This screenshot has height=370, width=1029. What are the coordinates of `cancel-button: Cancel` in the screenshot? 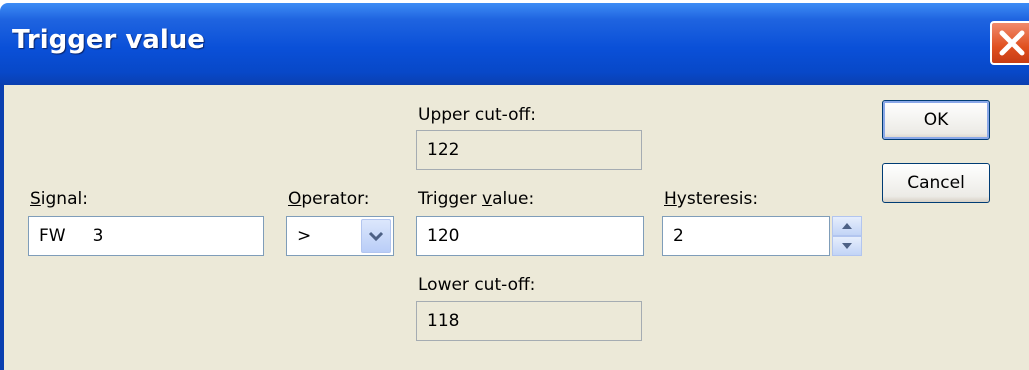 It's located at (936, 183).